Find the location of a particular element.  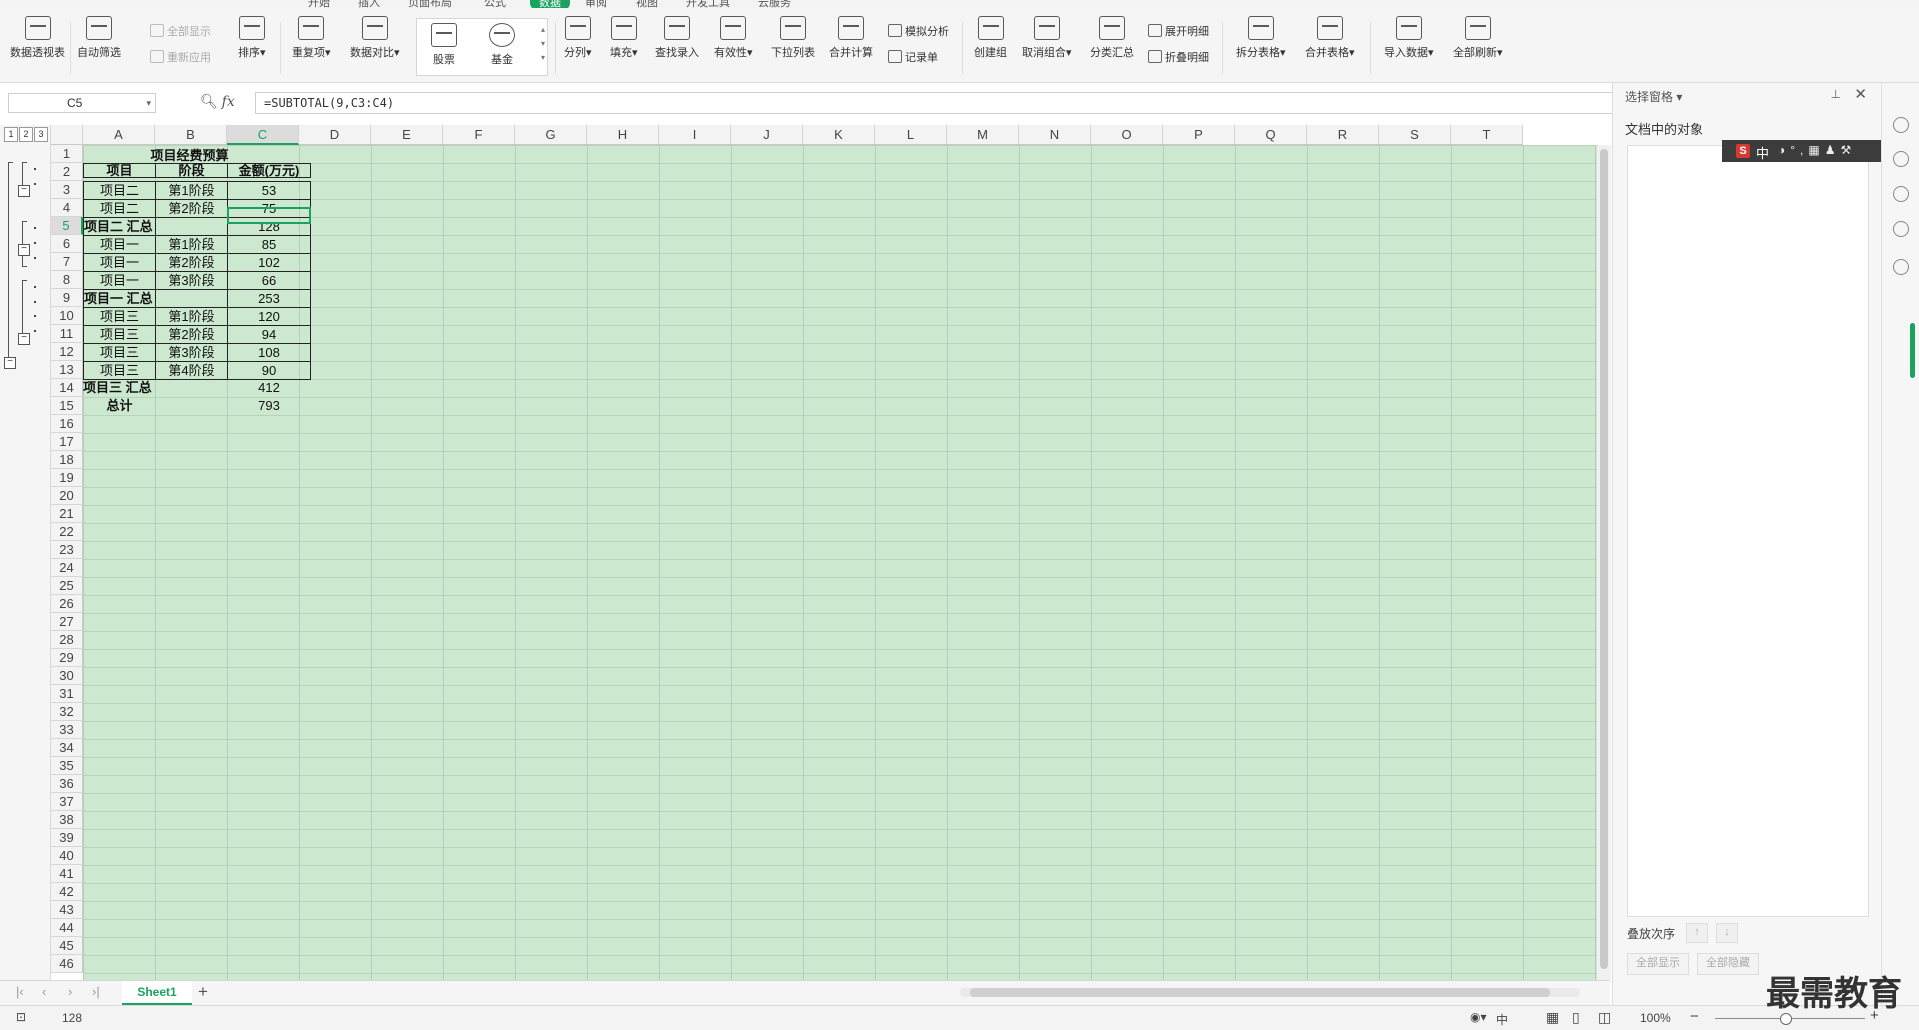

row-header: 16 is located at coordinates (67, 424).